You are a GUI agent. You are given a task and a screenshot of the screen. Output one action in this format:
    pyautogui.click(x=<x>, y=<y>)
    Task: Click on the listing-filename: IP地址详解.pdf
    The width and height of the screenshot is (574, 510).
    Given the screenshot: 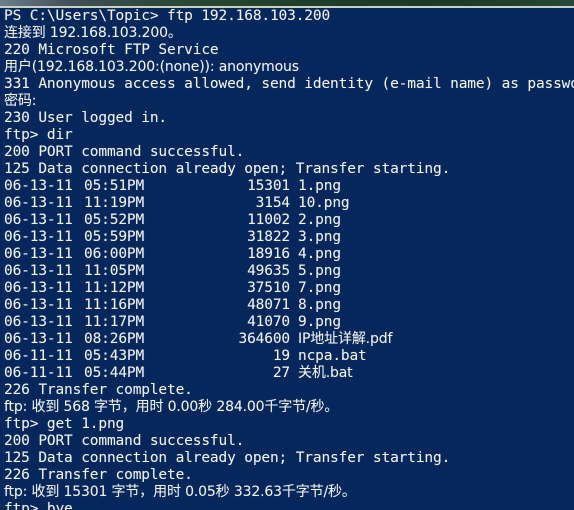 What is the action you would take?
    pyautogui.click(x=345, y=339)
    